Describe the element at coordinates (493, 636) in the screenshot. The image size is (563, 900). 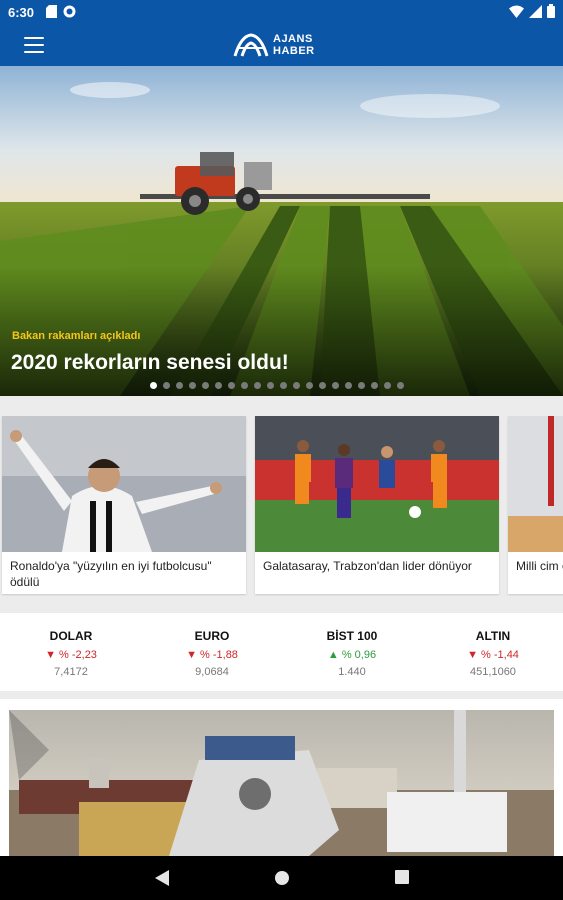
I see `market-name: ALTIN` at that location.